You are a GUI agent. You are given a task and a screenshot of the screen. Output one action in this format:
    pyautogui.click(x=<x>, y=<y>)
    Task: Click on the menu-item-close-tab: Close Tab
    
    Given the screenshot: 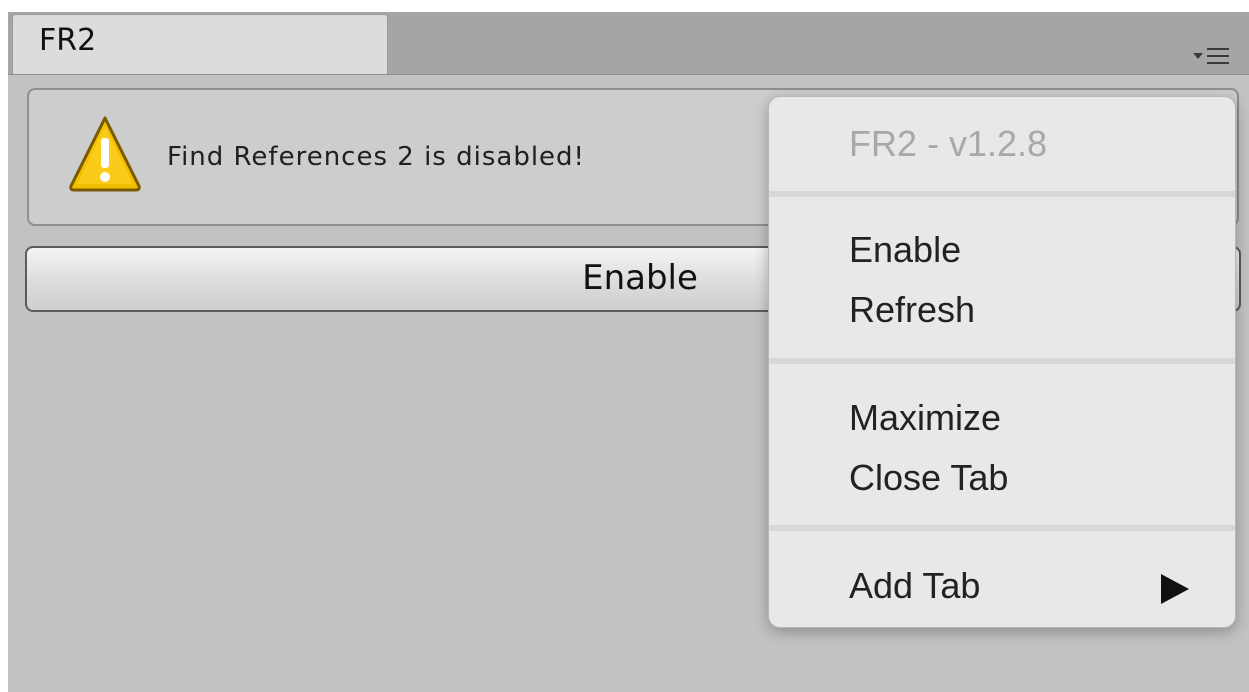 What is the action you would take?
    pyautogui.click(x=1002, y=477)
    